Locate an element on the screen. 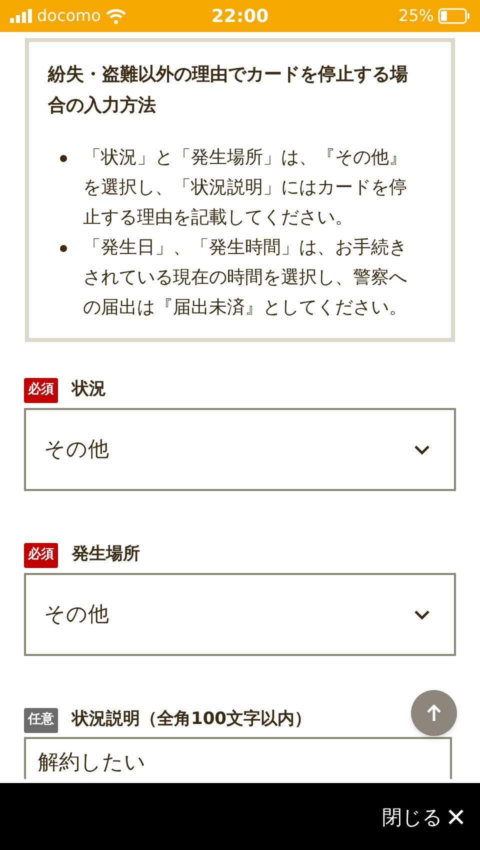 Image resolution: width=480 pixels, height=850 pixels. text-area: 解約したい is located at coordinates (238, 758).